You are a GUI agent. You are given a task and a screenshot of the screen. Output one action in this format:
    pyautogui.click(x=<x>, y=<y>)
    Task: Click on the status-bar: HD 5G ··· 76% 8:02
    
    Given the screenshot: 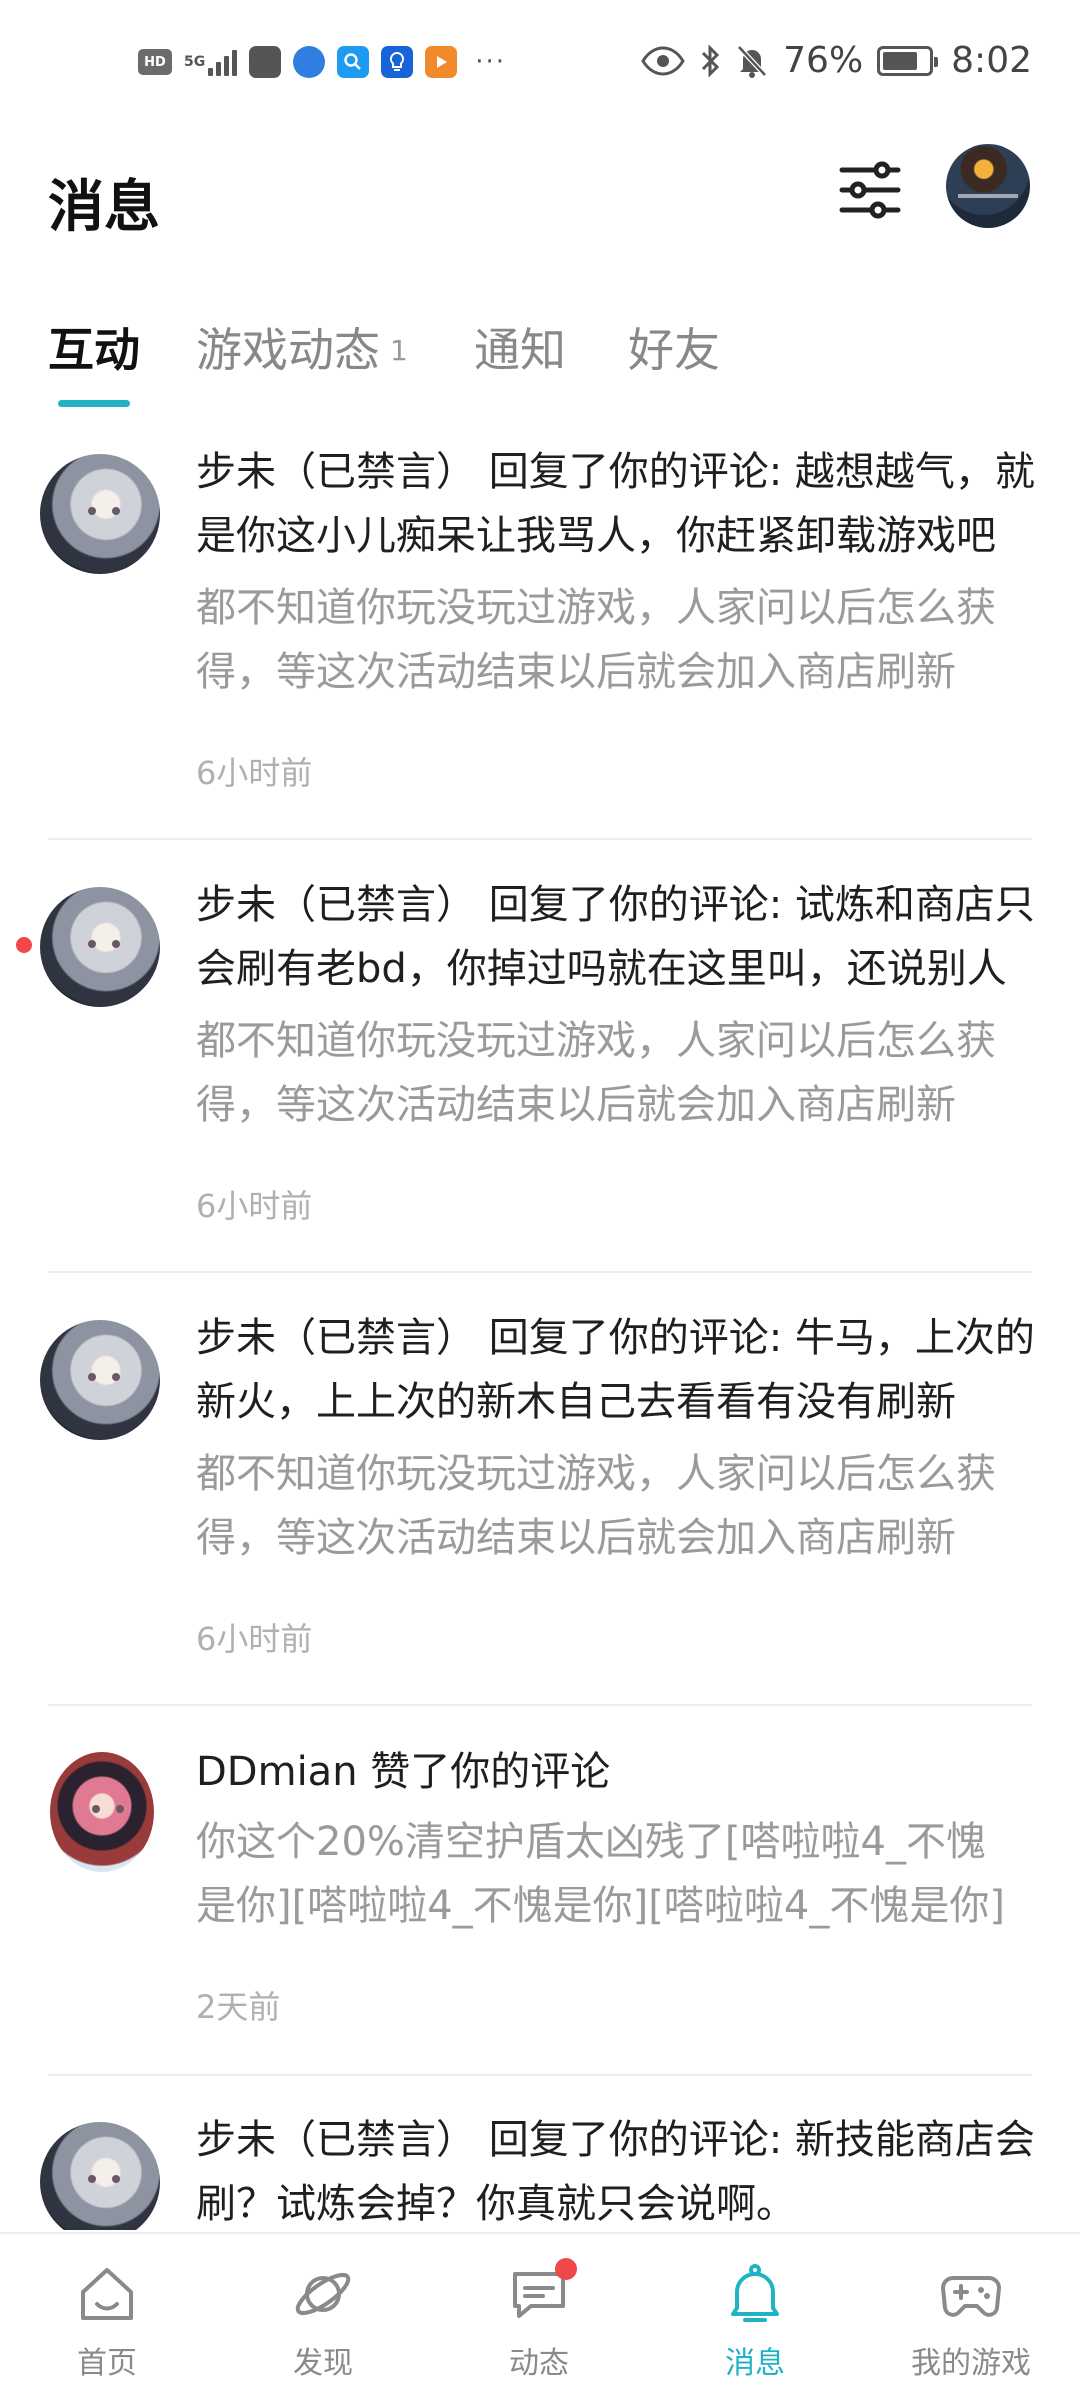 What is the action you would take?
    pyautogui.click(x=540, y=66)
    